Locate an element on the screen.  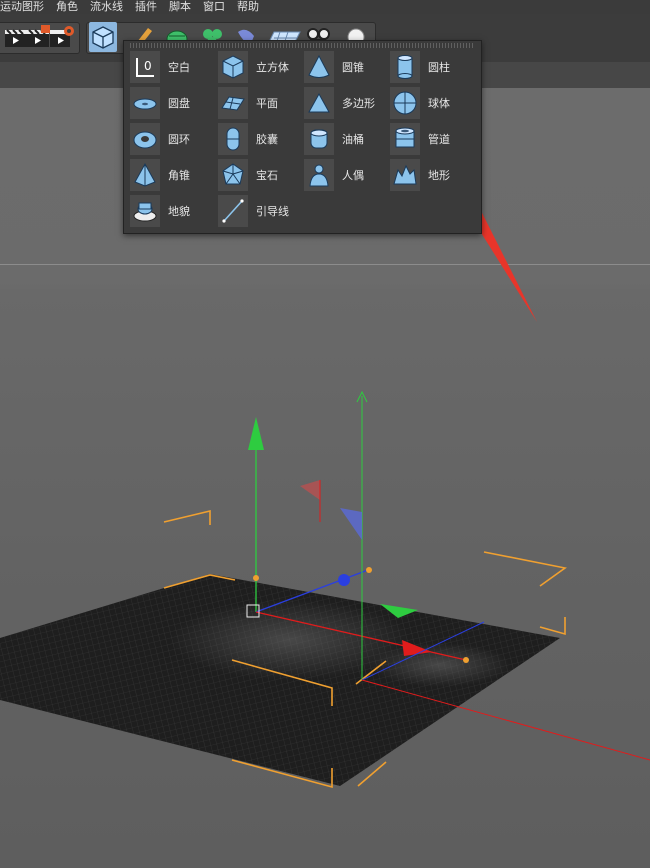
palette-label: 胶囊 is located at coordinates (267, 139).